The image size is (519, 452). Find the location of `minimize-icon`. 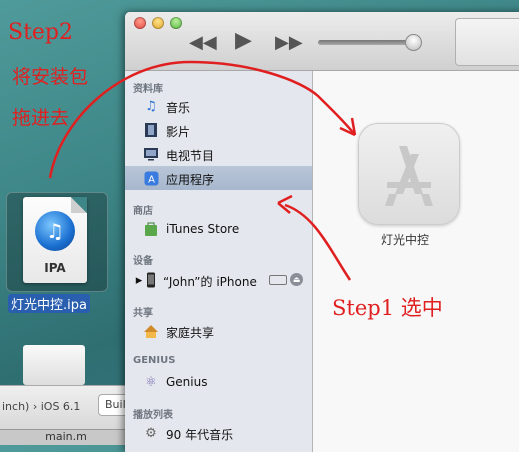

minimize-icon is located at coordinates (158, 23).